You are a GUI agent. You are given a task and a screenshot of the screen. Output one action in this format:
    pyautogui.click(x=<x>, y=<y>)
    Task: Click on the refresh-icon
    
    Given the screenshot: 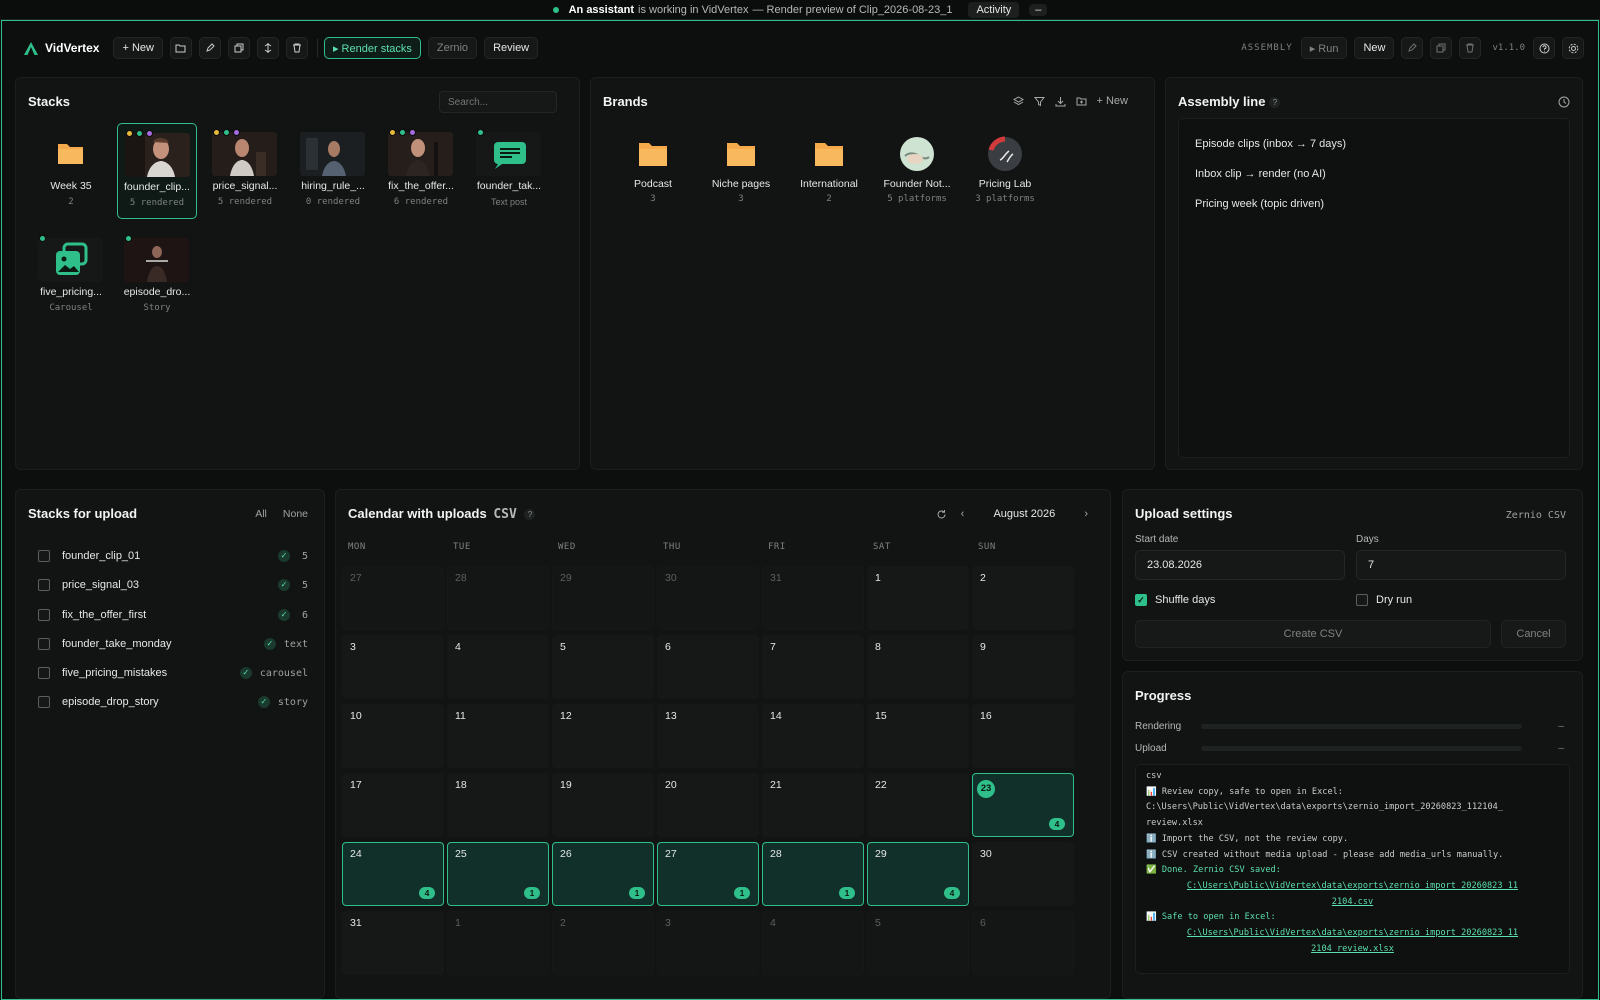 What is the action you would take?
    pyautogui.click(x=941, y=514)
    